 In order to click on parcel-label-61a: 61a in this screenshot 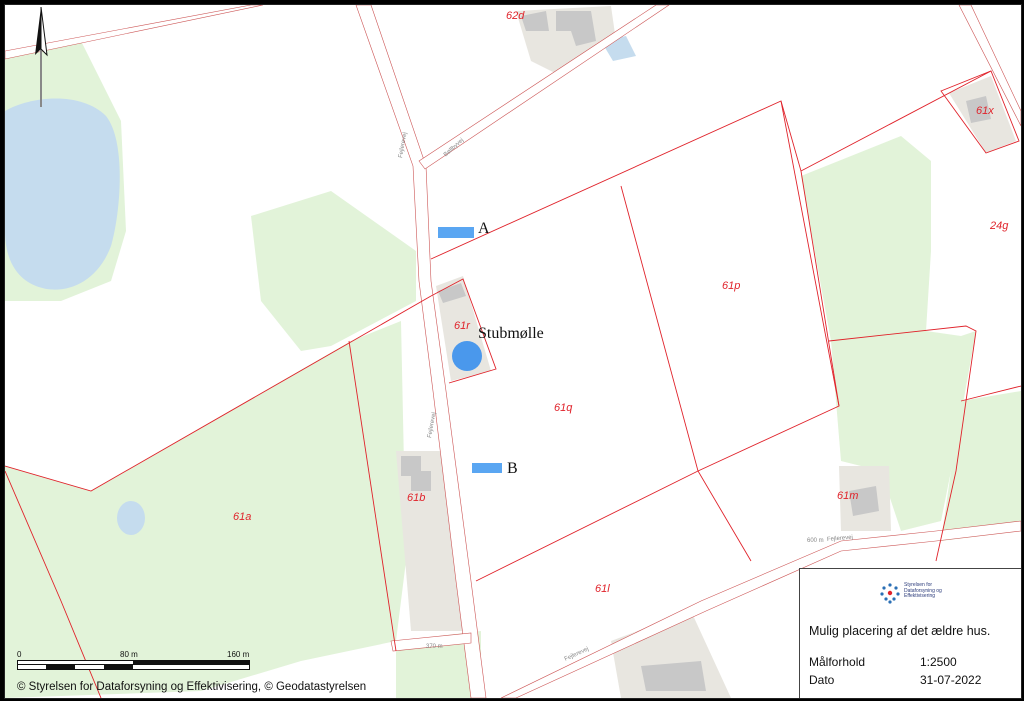, I will do `click(242, 517)`.